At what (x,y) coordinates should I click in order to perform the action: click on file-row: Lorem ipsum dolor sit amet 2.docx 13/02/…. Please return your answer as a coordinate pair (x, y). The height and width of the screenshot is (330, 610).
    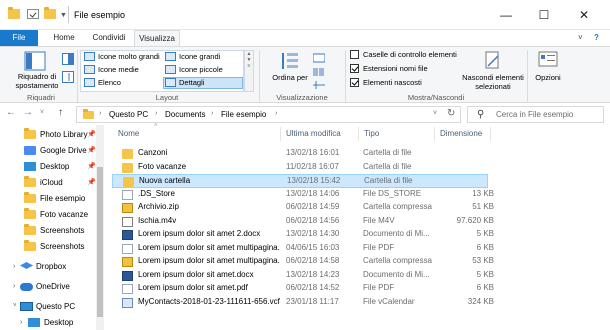
    Looking at the image, I should click on (303, 235).